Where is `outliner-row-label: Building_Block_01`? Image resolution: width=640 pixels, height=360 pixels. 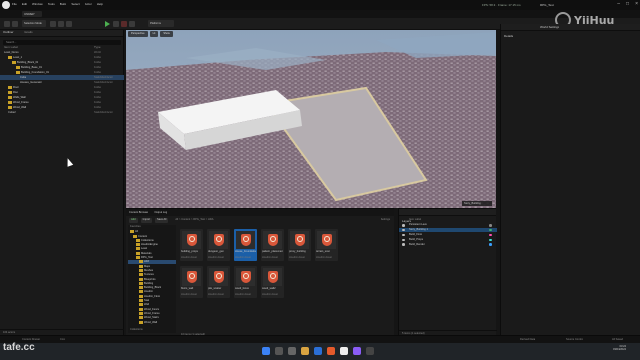
outliner-row-label: Building_Block_01 is located at coordinates (28, 62).